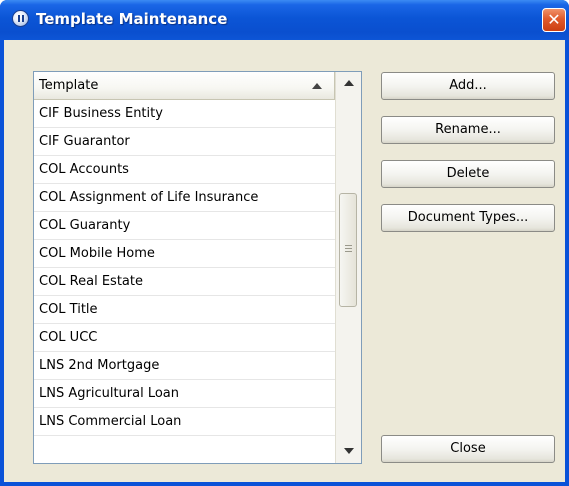  Describe the element at coordinates (317, 86) in the screenshot. I see `sort-ascending-icon` at that location.